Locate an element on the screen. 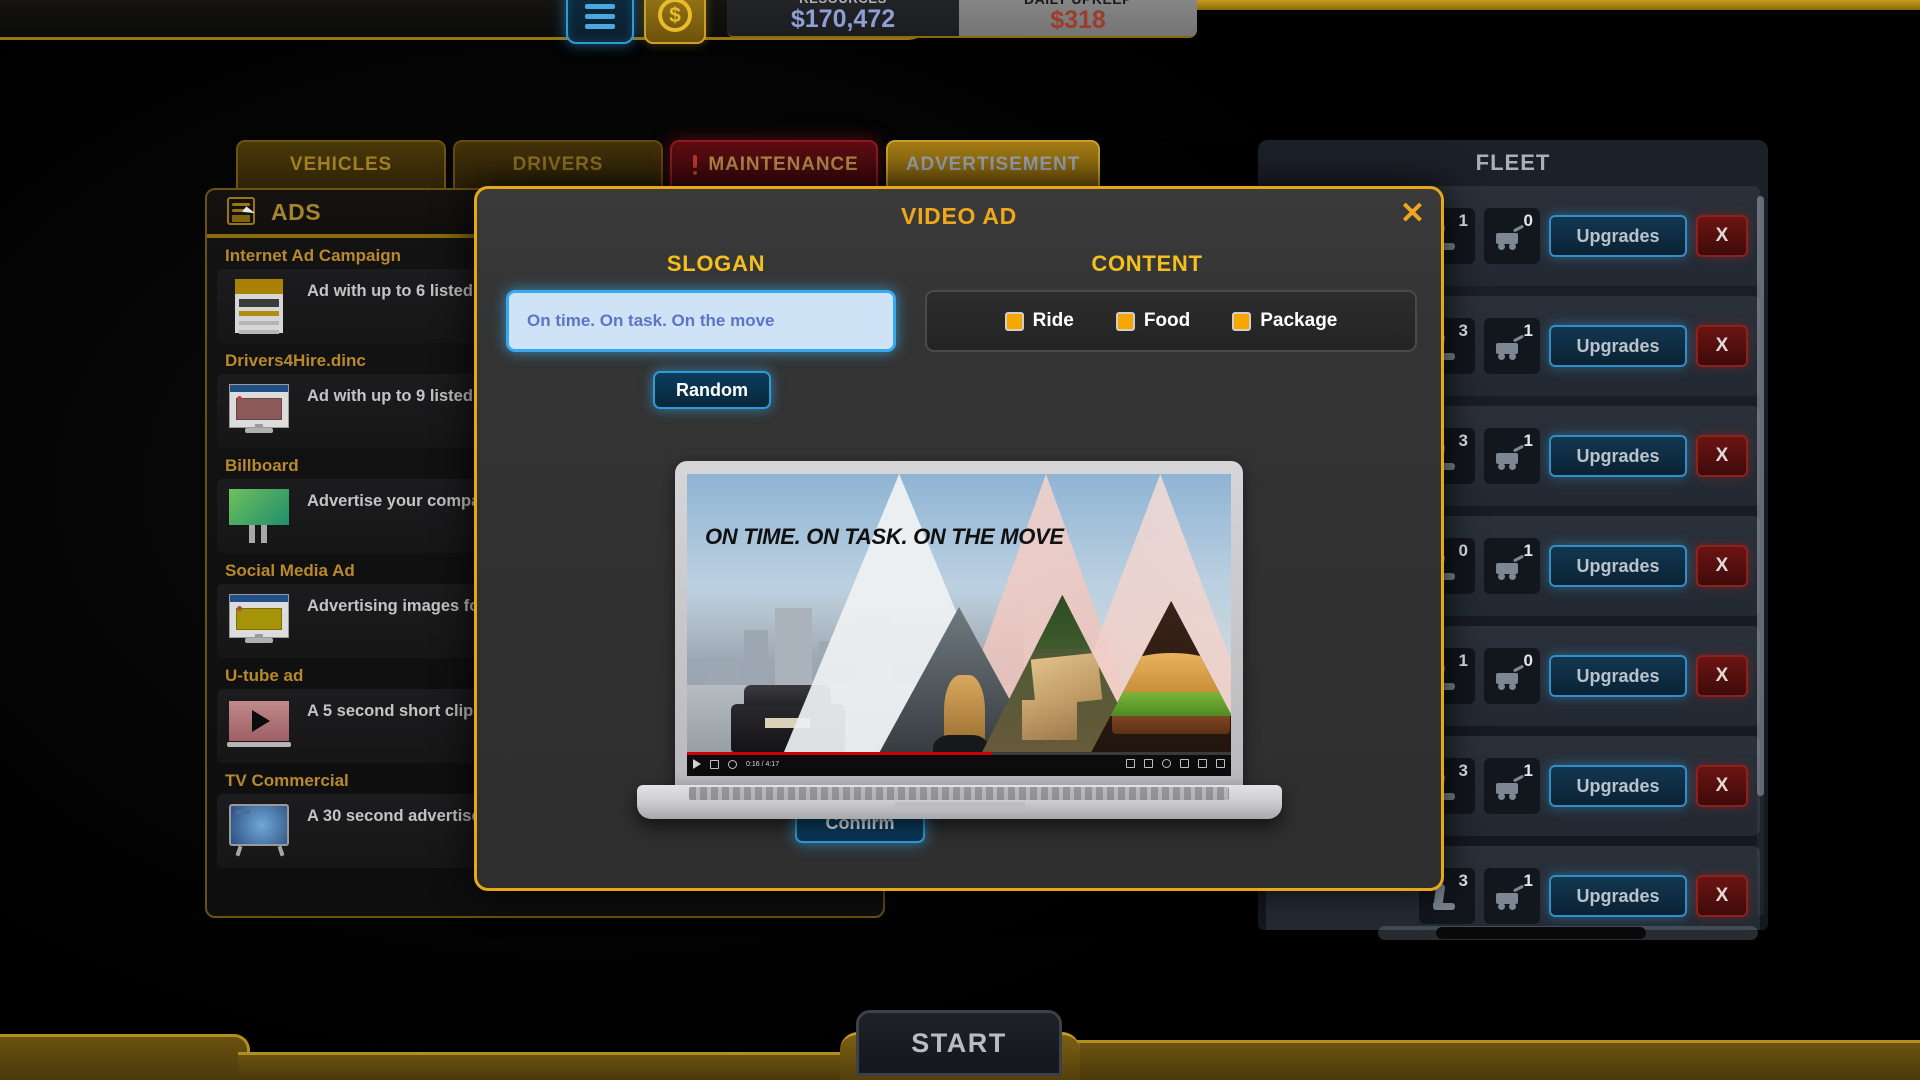 The image size is (1920, 1080). checkbox-food: Food is located at coordinates (1153, 321).